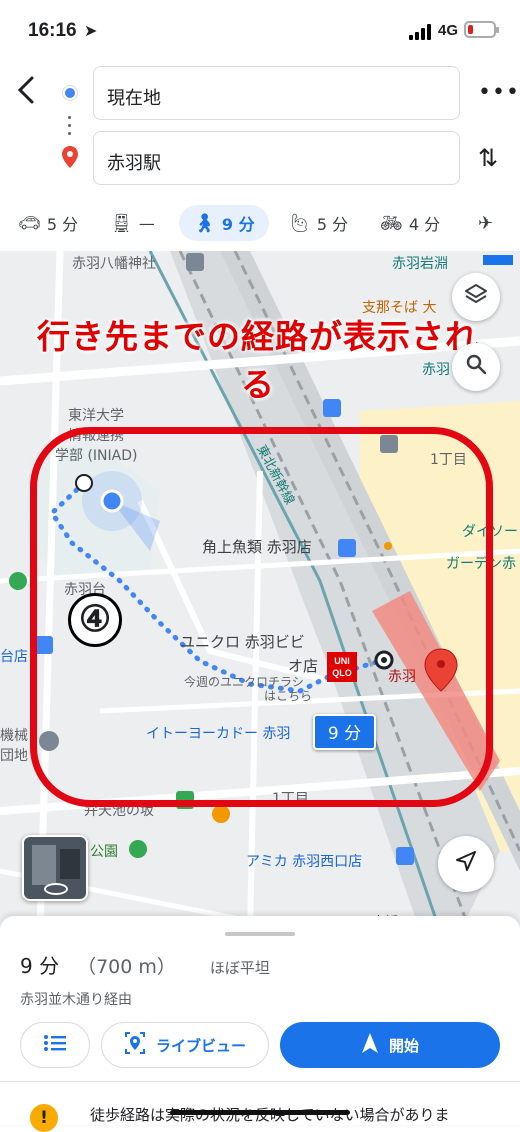 The width and height of the screenshot is (520, 1132). I want to click on battery-icon, so click(481, 29).